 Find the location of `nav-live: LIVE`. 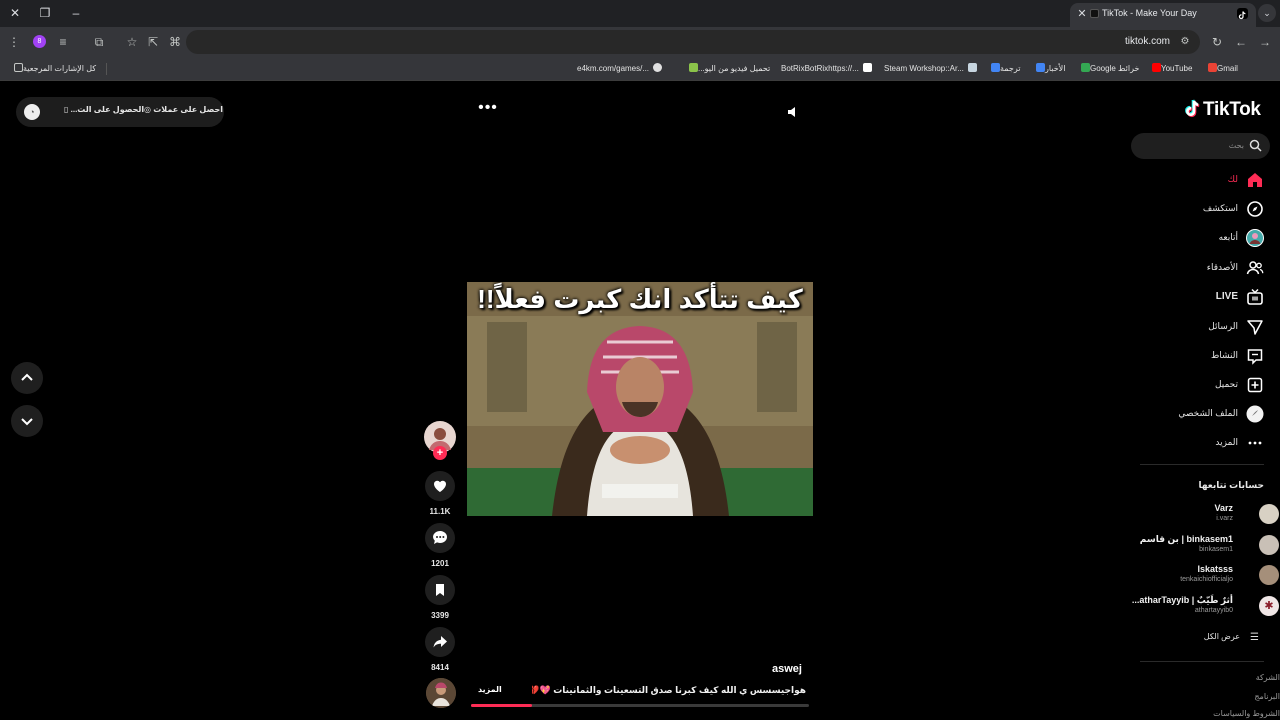

nav-live: LIVE is located at coordinates (1204, 298).